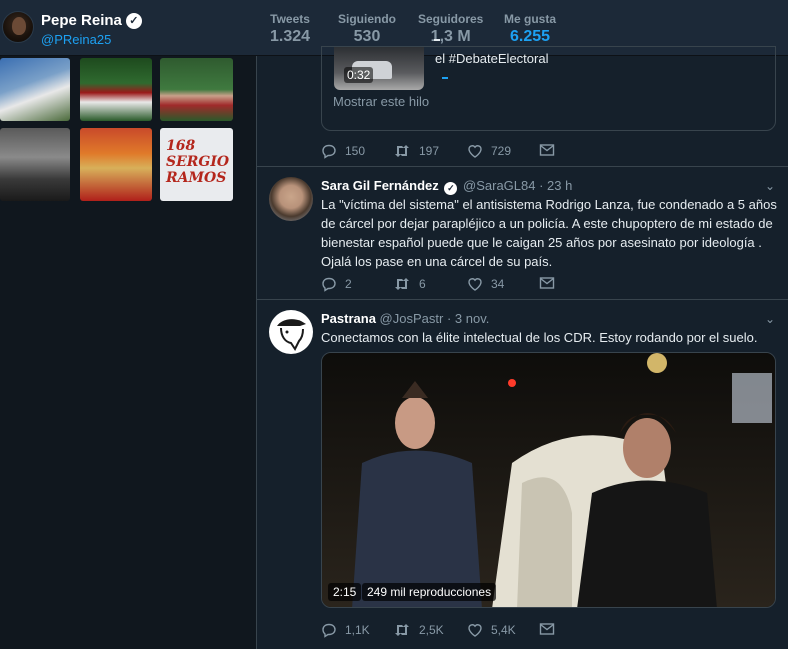  I want to click on profile-name: Pepe Reina, so click(81, 20).